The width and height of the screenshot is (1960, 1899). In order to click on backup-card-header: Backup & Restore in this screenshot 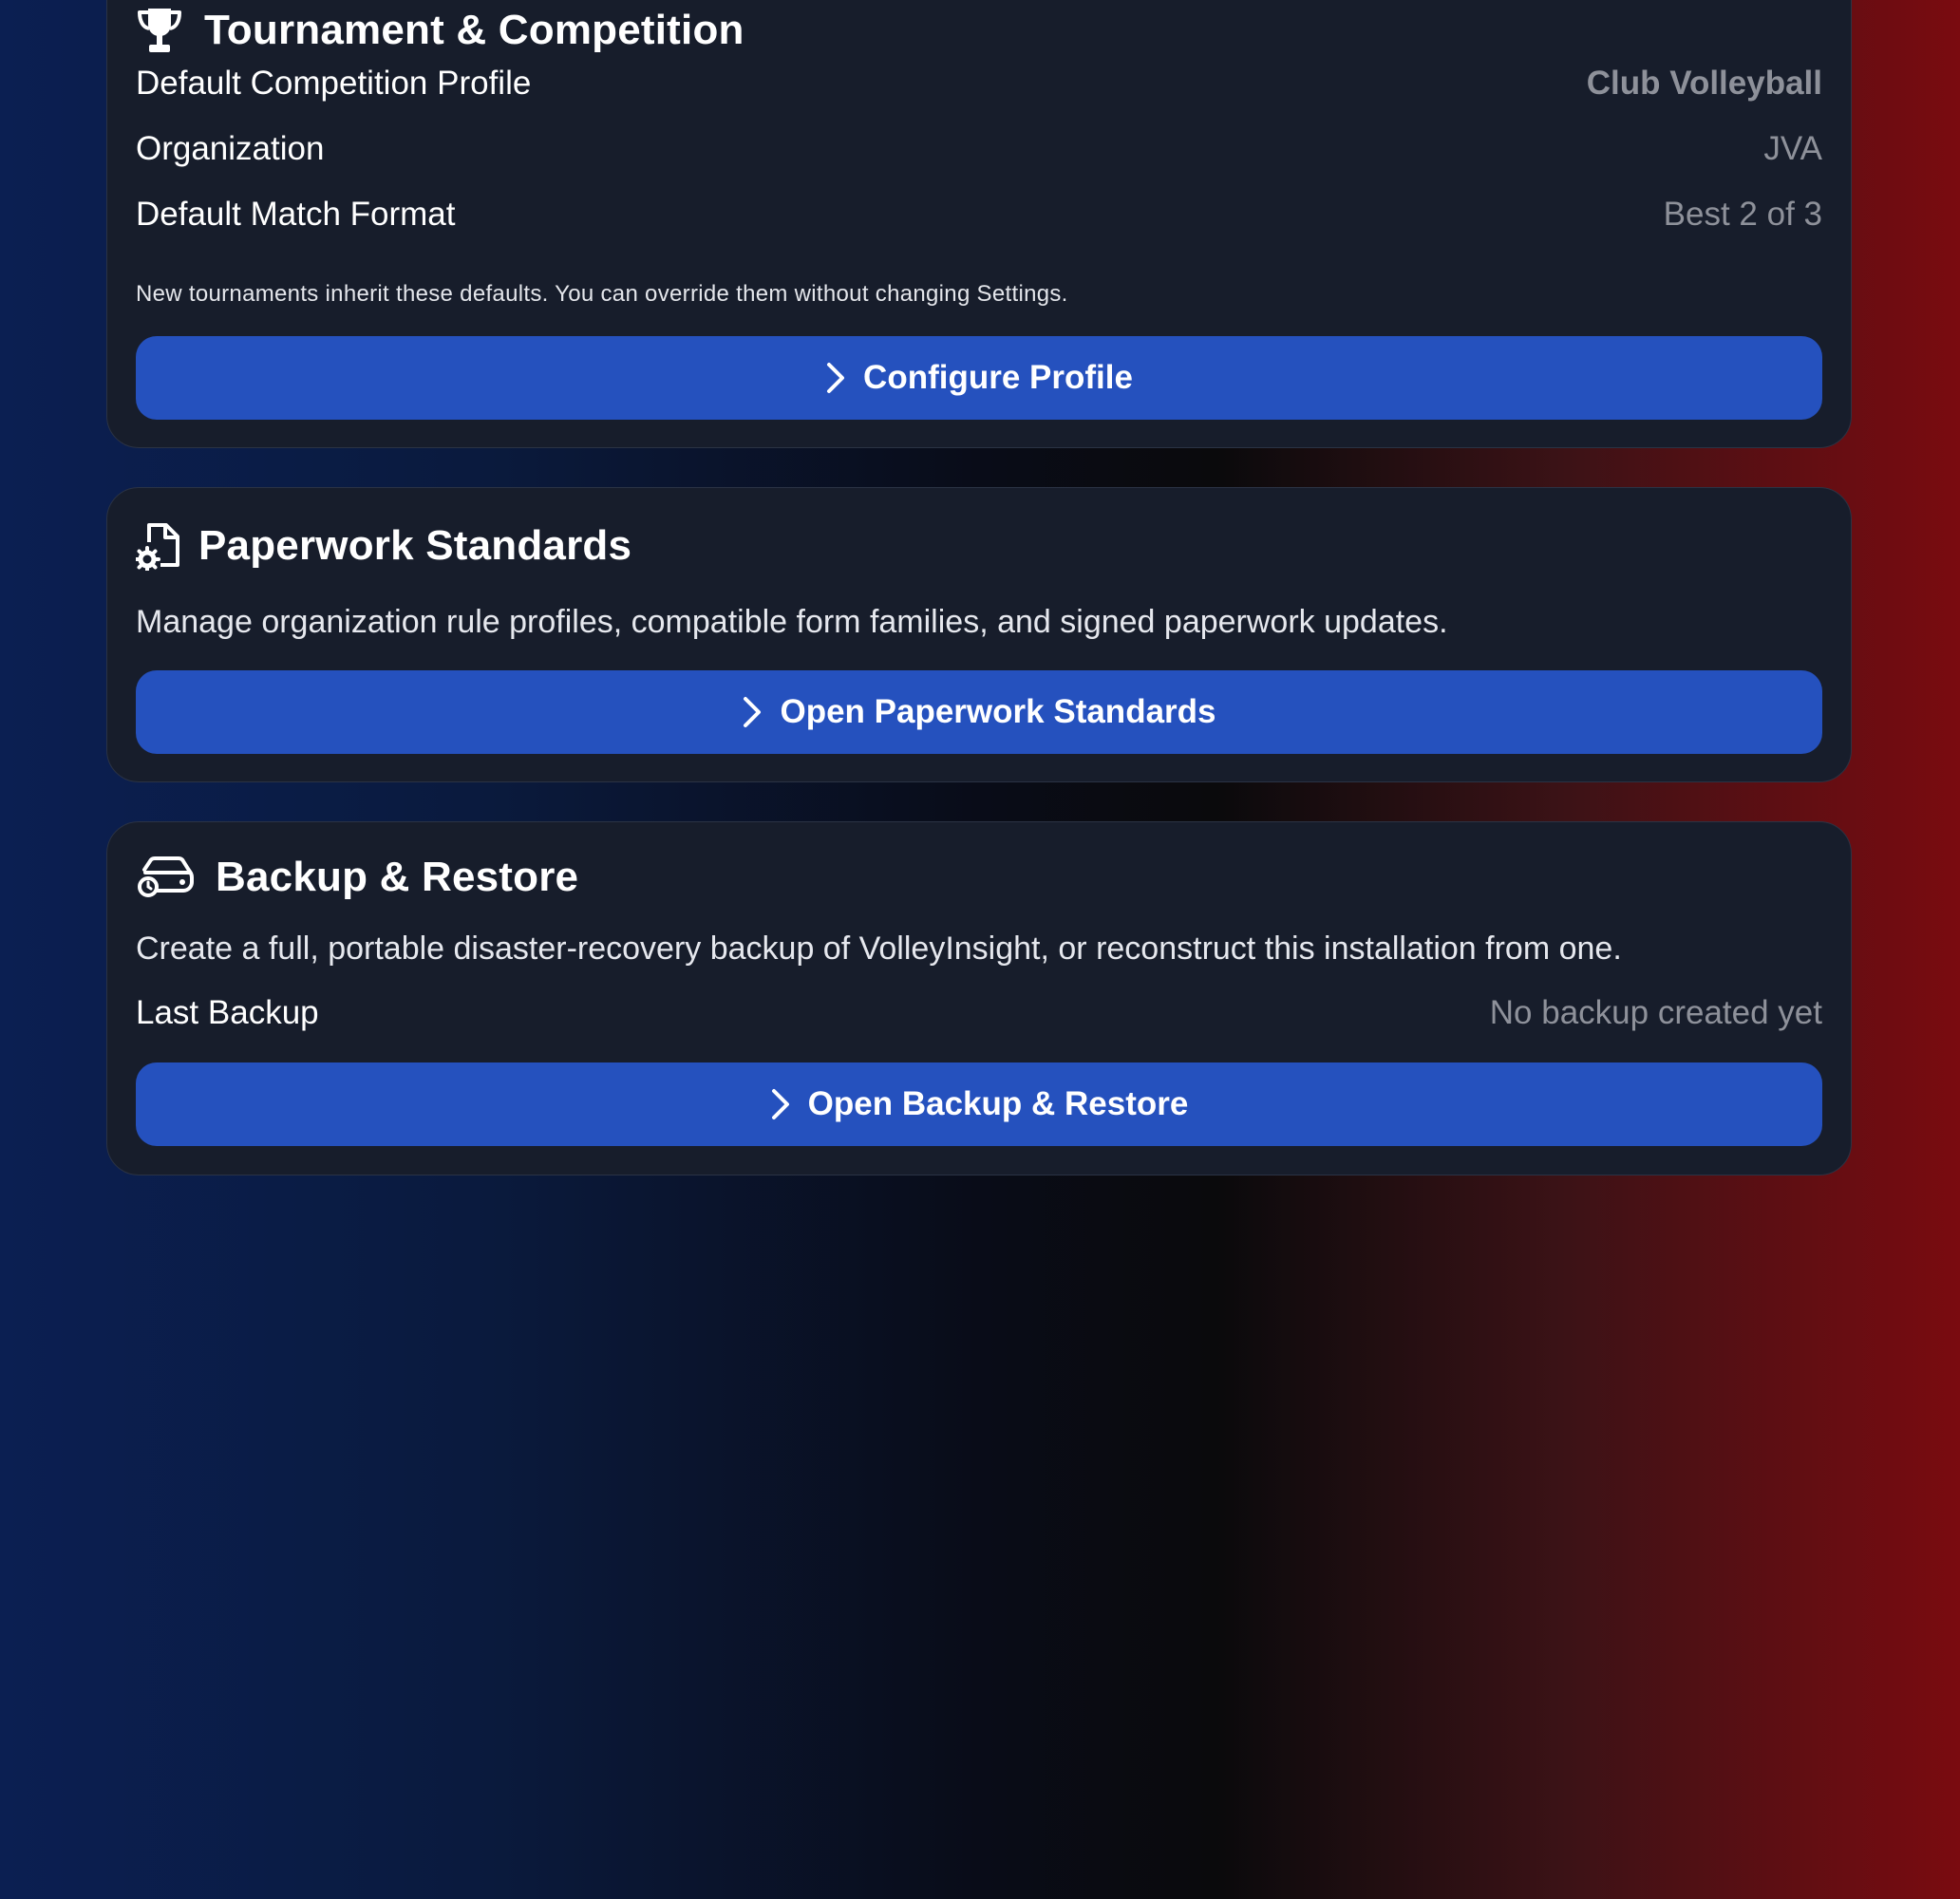, I will do `click(357, 877)`.